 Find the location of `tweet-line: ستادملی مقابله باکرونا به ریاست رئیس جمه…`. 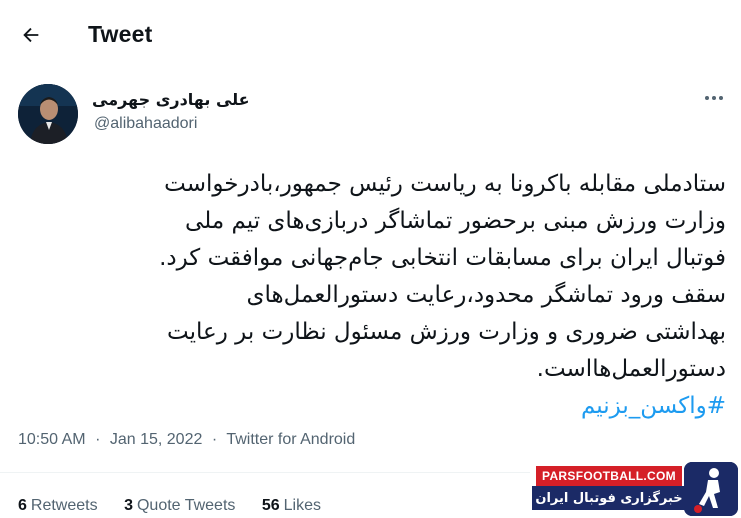

tweet-line: ستادملی مقابله باکرونا به ریاست رئیس جمه… is located at coordinates (445, 184).